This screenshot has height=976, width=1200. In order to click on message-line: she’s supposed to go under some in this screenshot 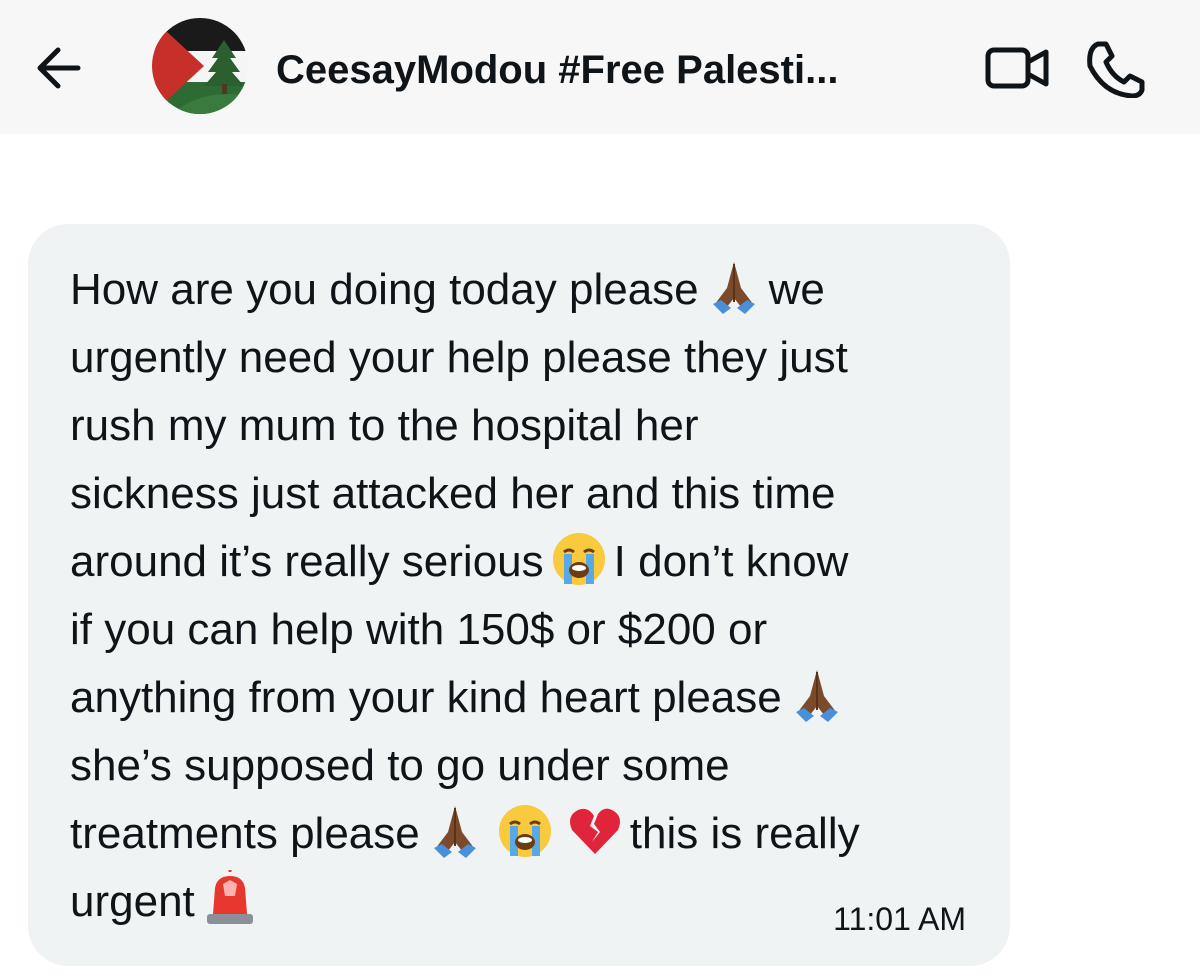, I will do `click(400, 765)`.